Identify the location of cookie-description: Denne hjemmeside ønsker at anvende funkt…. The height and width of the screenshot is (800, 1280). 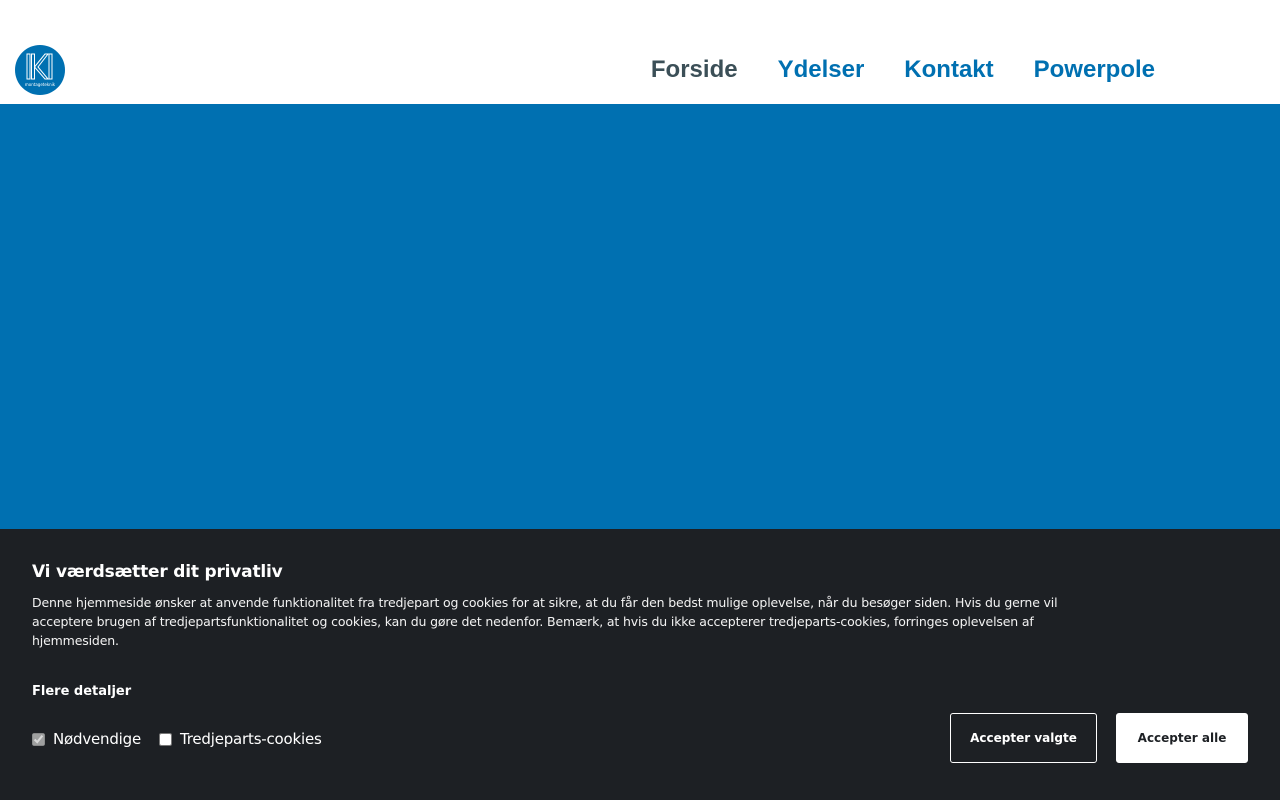
(545, 621).